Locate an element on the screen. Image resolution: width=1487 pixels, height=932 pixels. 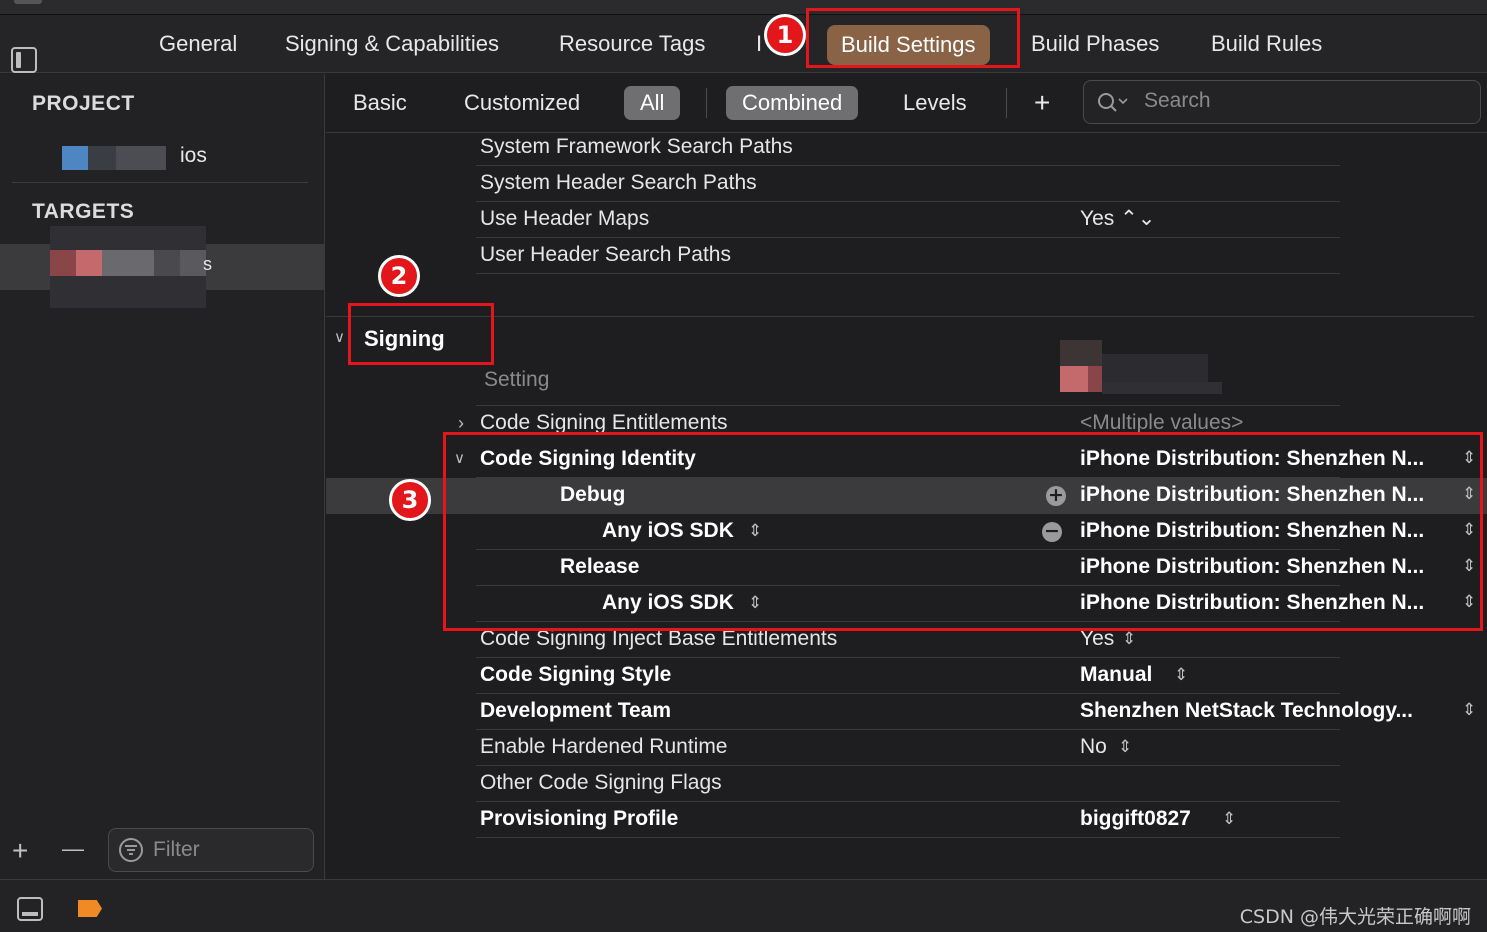
filter-placeholder: Filter is located at coordinates (176, 849).